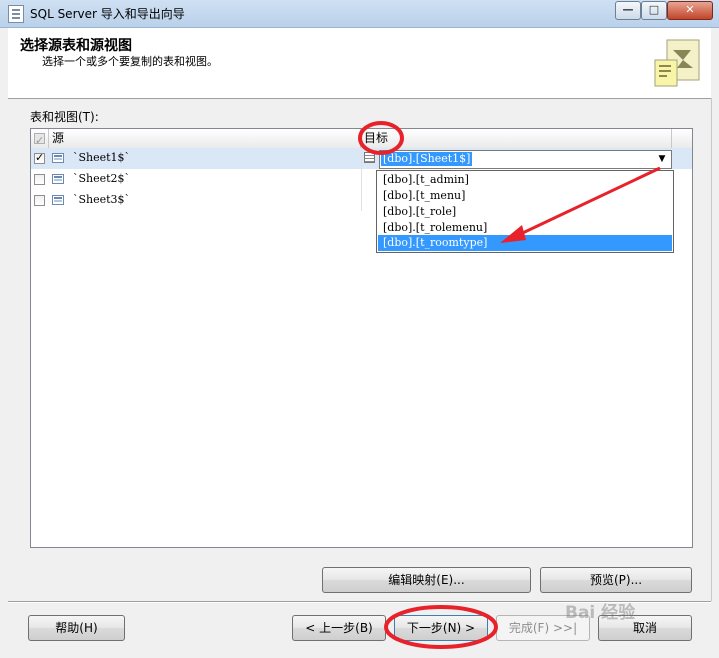 The image size is (719, 658). I want to click on annotation-circle-target, so click(381, 138).